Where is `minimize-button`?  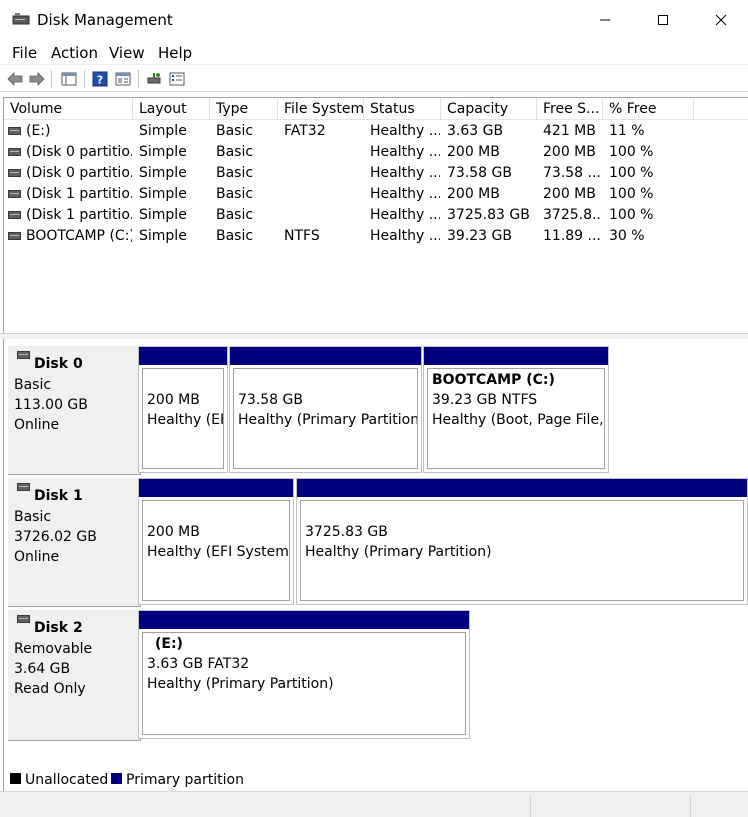 minimize-button is located at coordinates (605, 20).